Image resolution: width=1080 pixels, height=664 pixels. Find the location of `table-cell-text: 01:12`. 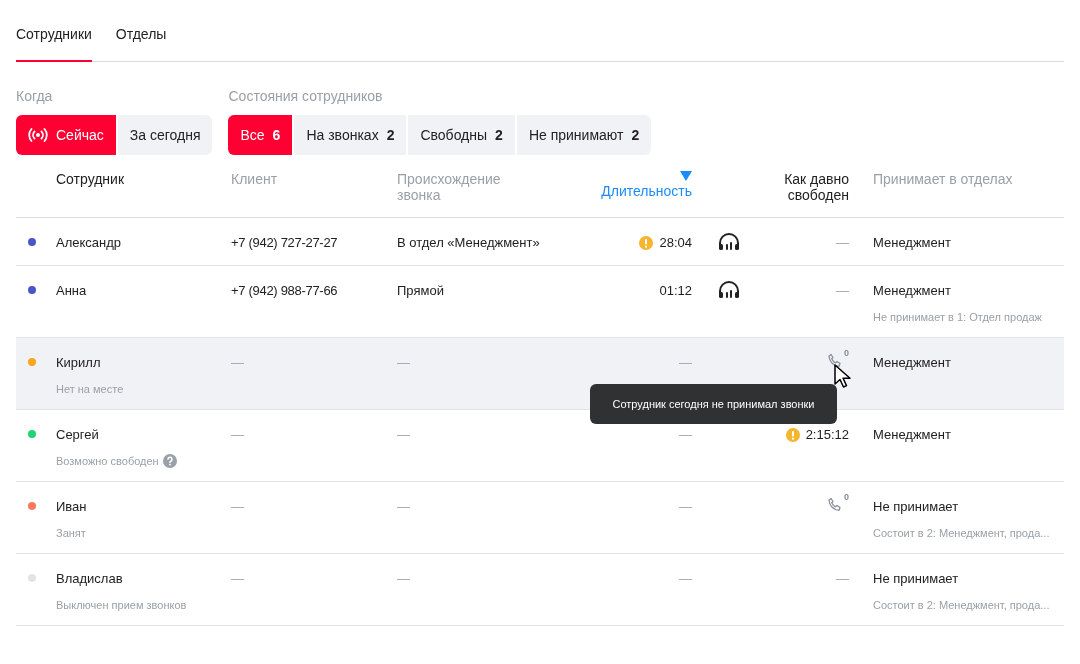

table-cell-text: 01:12 is located at coordinates (675, 291).